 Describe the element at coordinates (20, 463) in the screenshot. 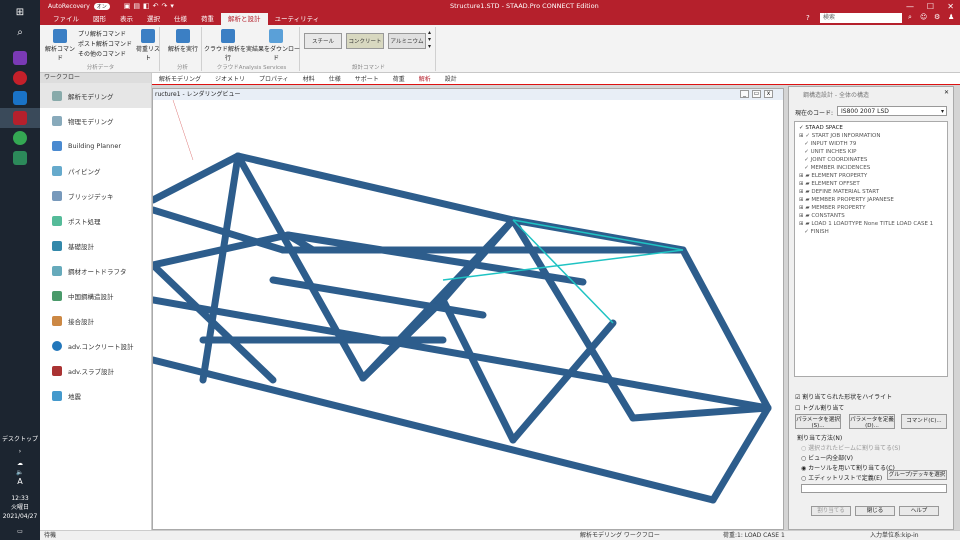

I see `onedrive-icon: ☁` at that location.